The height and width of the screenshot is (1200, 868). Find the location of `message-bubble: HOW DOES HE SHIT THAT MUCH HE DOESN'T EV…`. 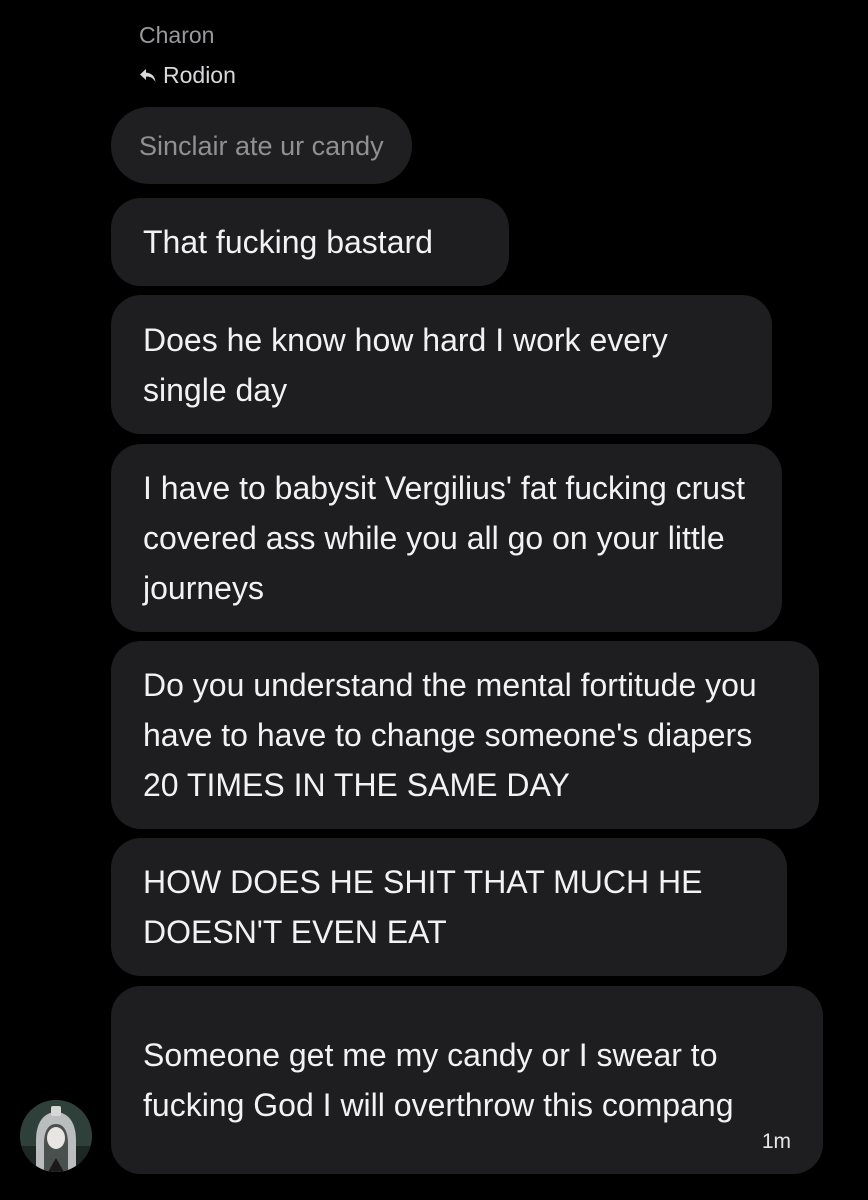

message-bubble: HOW DOES HE SHIT THAT MUCH HE DOESN'T EV… is located at coordinates (449, 907).